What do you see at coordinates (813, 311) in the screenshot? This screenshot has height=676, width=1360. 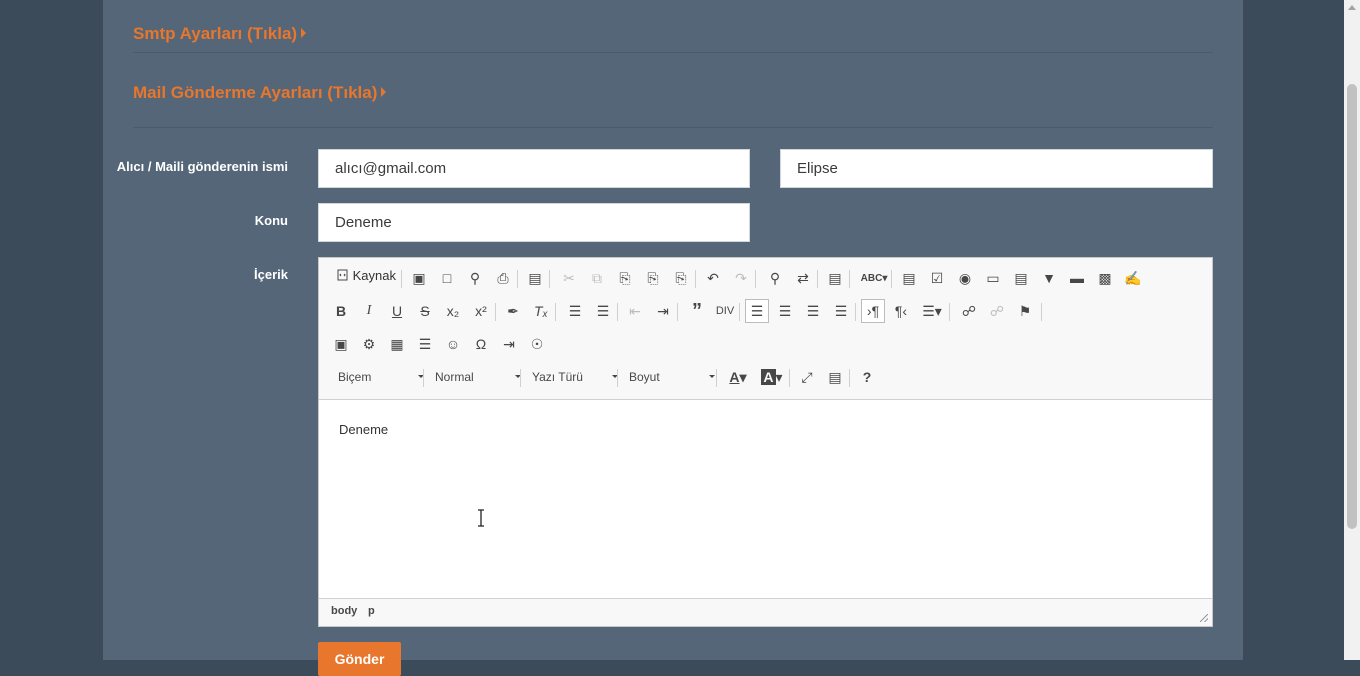 I see `align-right-icon: ☰` at bounding box center [813, 311].